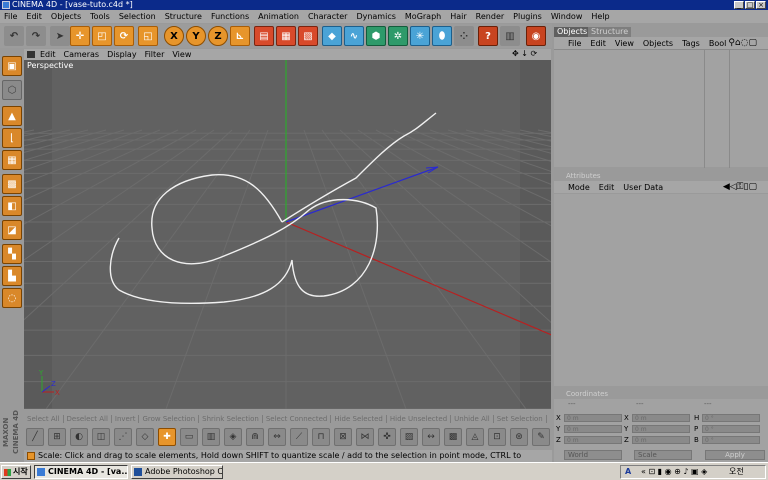 Image resolution: width=768 pixels, height=480 pixels. What do you see at coordinates (12, 138) in the screenshot?
I see `use-axis-tool-icon: ⌊` at bounding box center [12, 138].